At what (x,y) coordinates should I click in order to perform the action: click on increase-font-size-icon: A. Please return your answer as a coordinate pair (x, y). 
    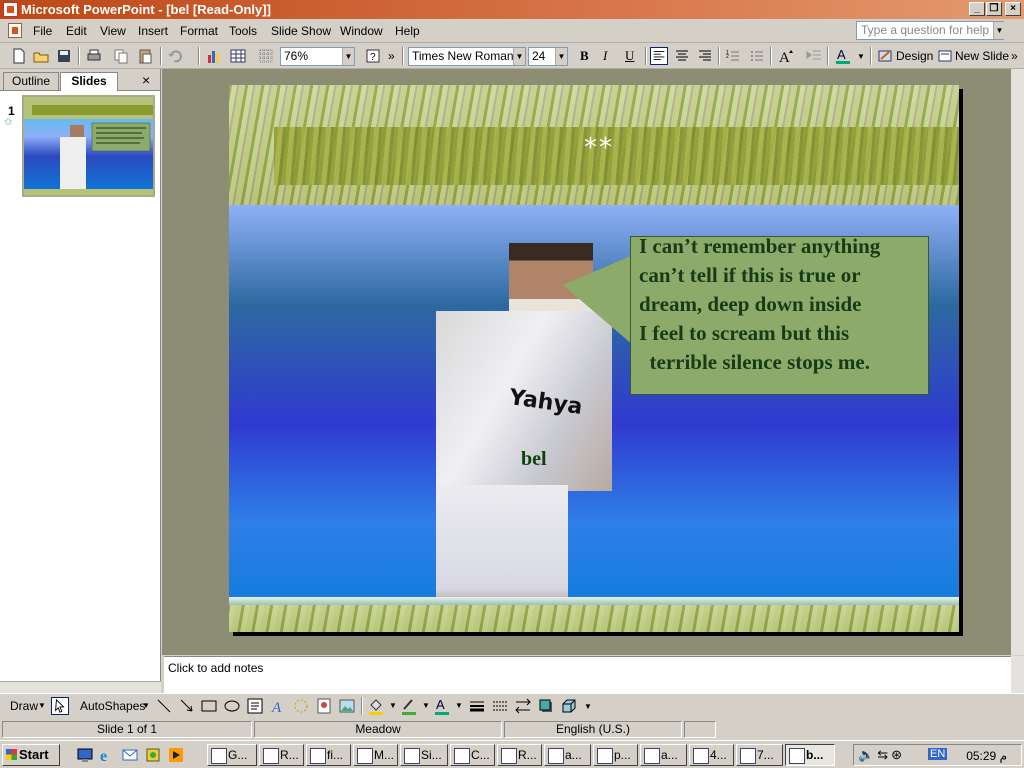
    Looking at the image, I should click on (786, 56).